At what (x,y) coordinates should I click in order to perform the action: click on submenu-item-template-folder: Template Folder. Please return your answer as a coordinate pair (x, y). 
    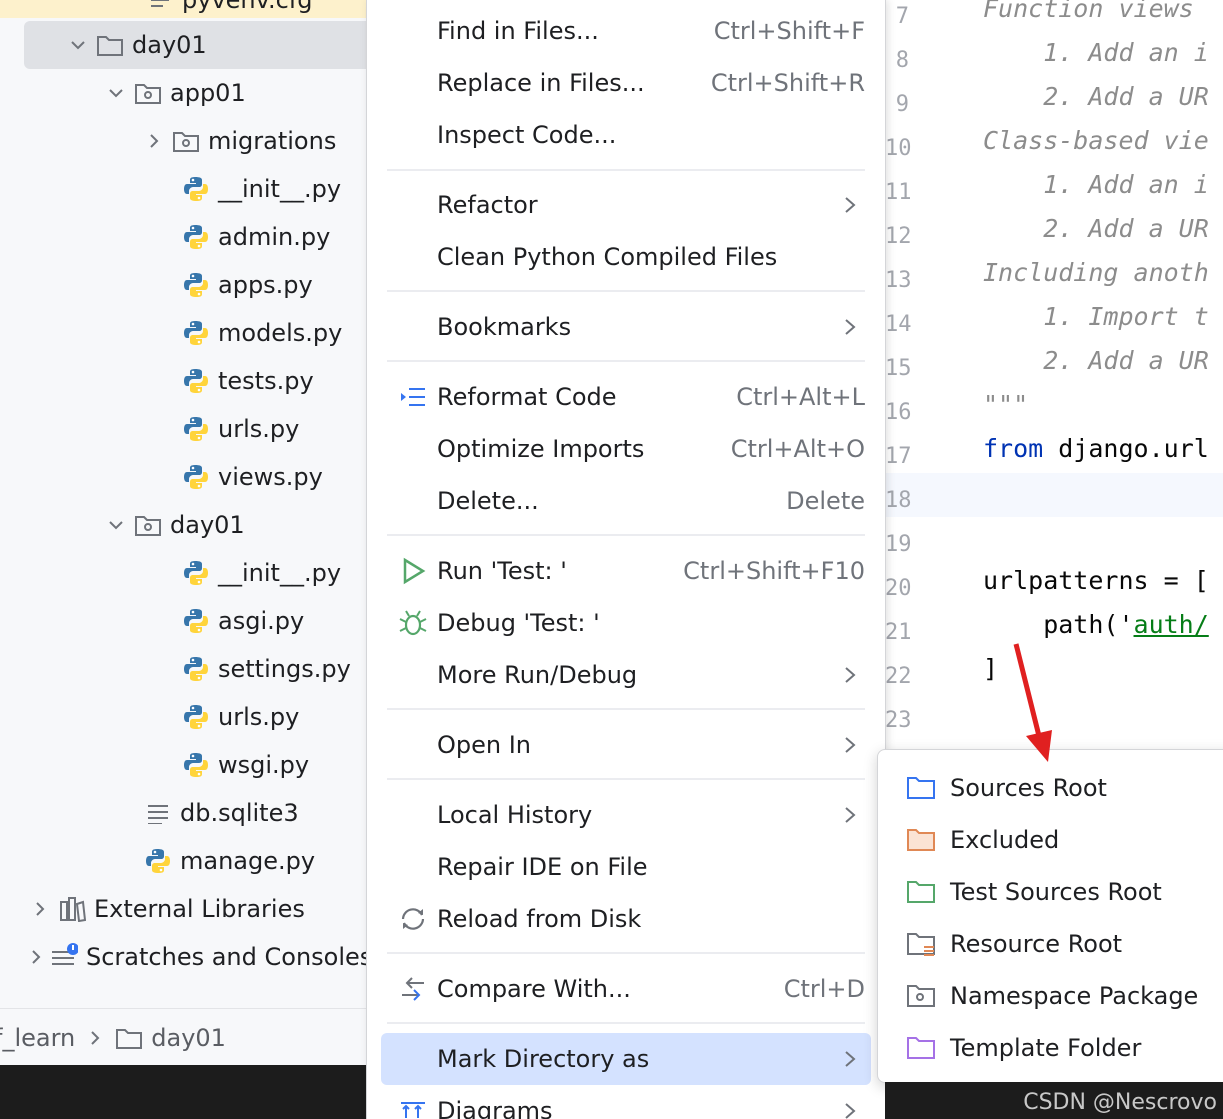
    Looking at the image, I should click on (1050, 1048).